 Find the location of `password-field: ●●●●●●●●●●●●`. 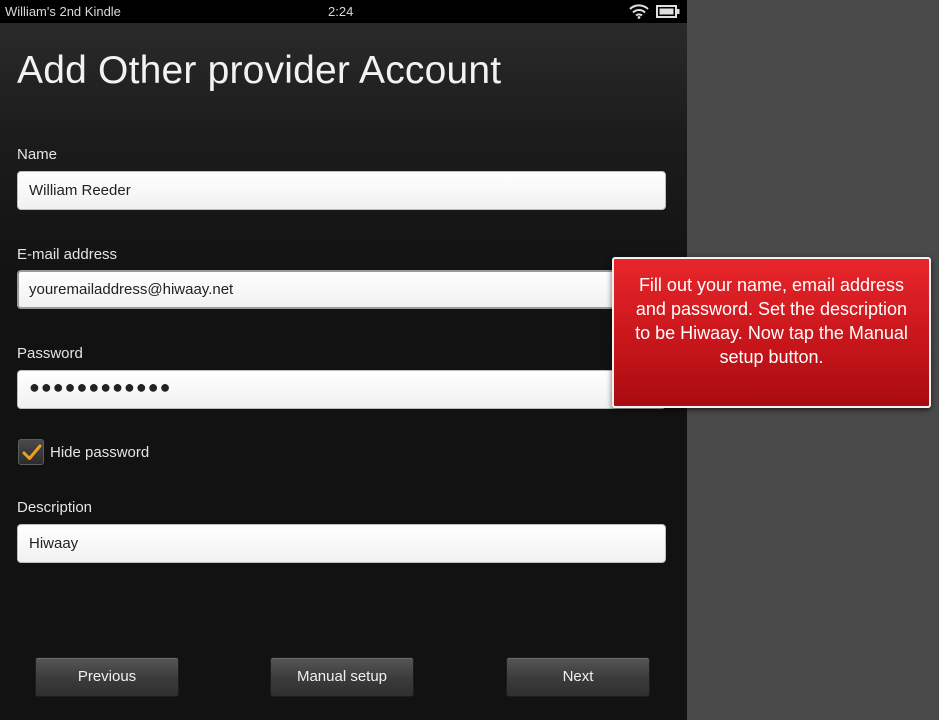

password-field: ●●●●●●●●●●●● is located at coordinates (341, 389).